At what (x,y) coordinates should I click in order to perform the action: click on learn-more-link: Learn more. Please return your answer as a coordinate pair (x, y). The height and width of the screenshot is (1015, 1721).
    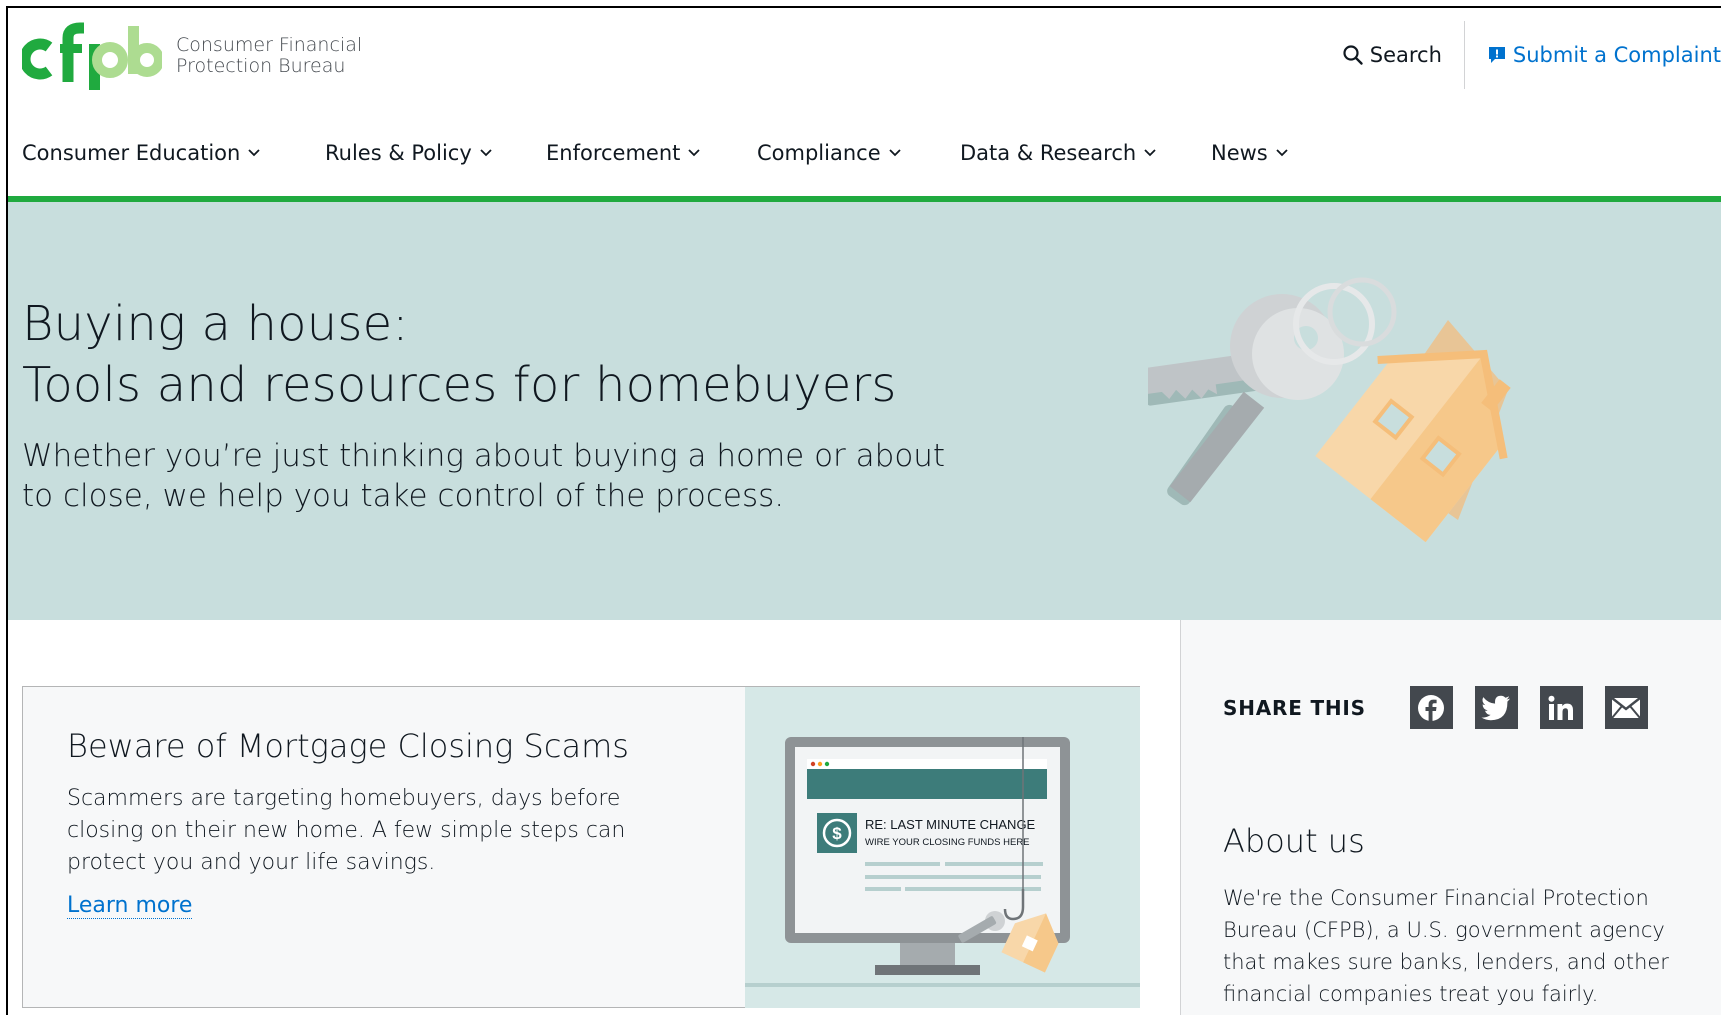
    Looking at the image, I should click on (130, 906).